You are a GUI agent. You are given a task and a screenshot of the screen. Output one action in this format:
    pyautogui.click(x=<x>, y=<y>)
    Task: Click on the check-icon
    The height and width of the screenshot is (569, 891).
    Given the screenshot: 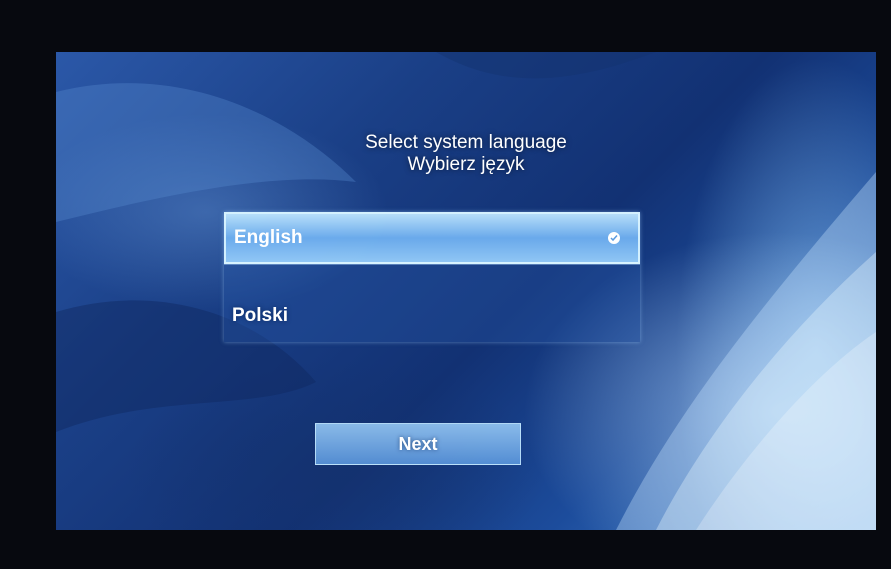 What is the action you would take?
    pyautogui.click(x=614, y=238)
    